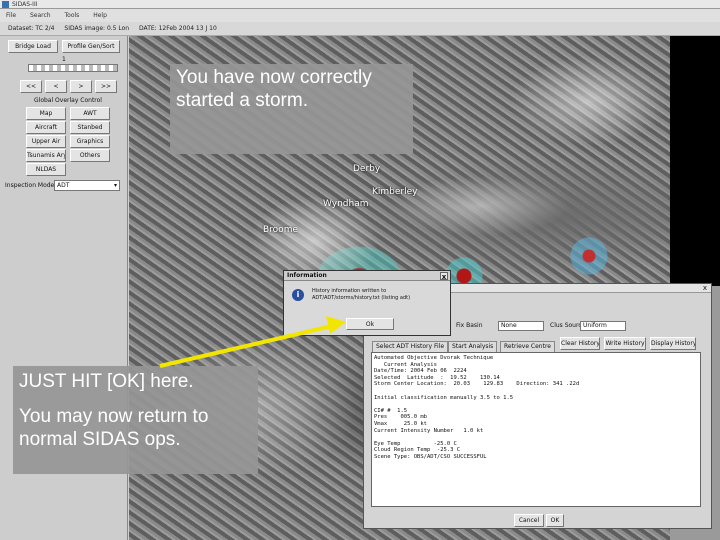 This screenshot has width=720, height=540. Describe the element at coordinates (72, 15) in the screenshot. I see `menu-tools: Tools` at that location.